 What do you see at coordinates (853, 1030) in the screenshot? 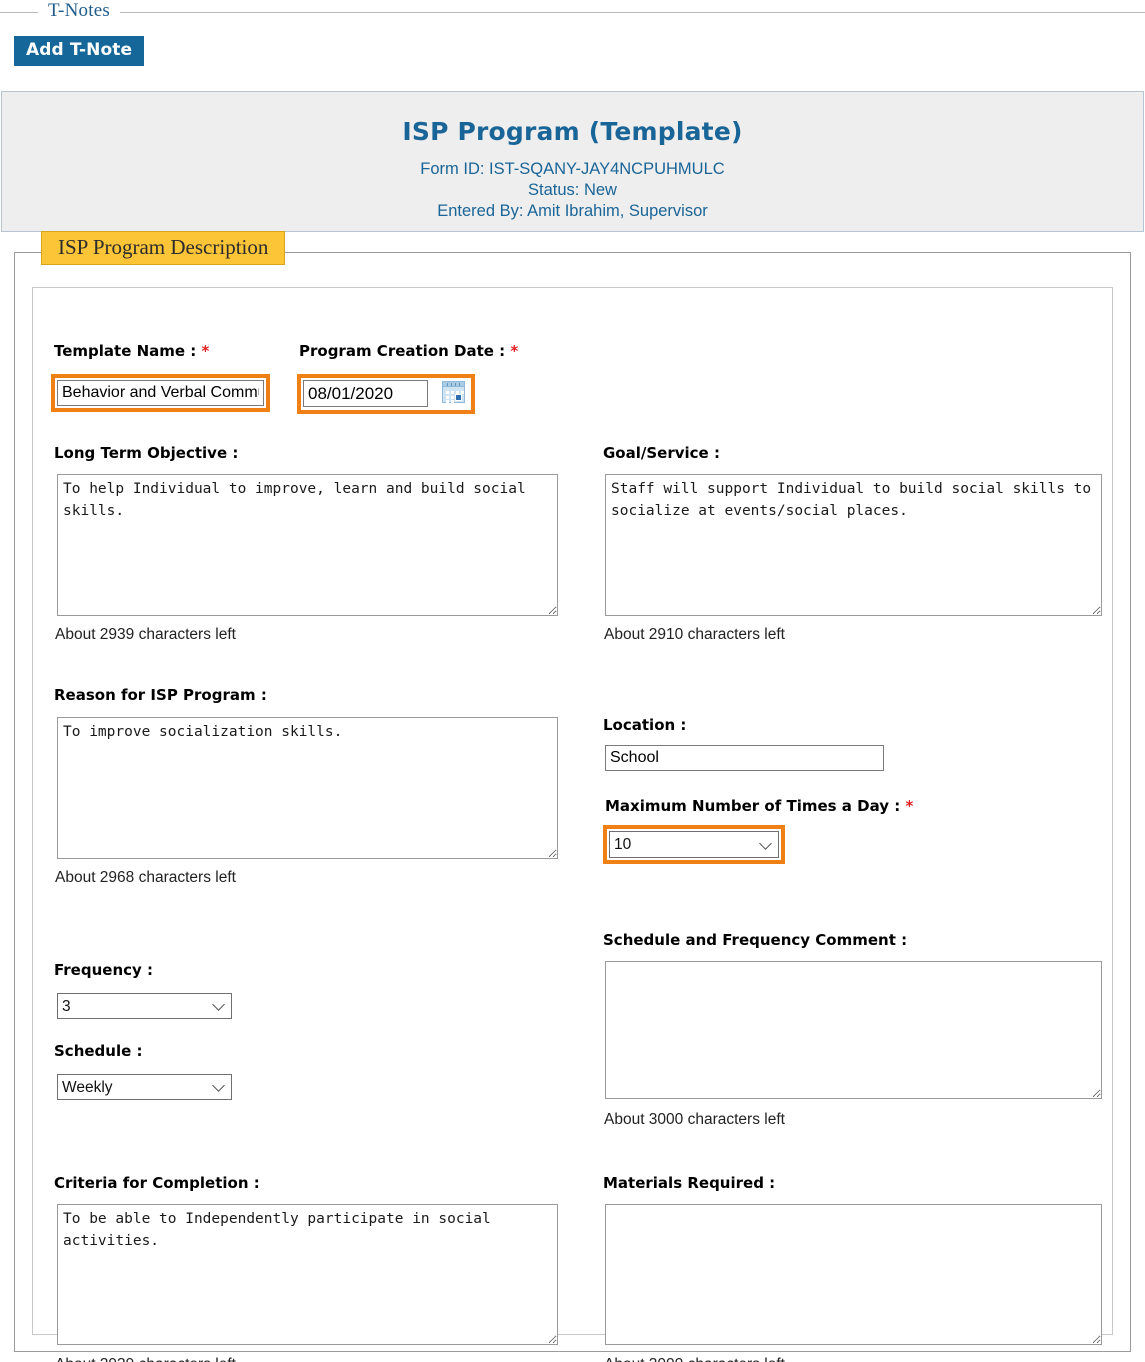
I see `schedule-frequency-comment-textarea` at bounding box center [853, 1030].